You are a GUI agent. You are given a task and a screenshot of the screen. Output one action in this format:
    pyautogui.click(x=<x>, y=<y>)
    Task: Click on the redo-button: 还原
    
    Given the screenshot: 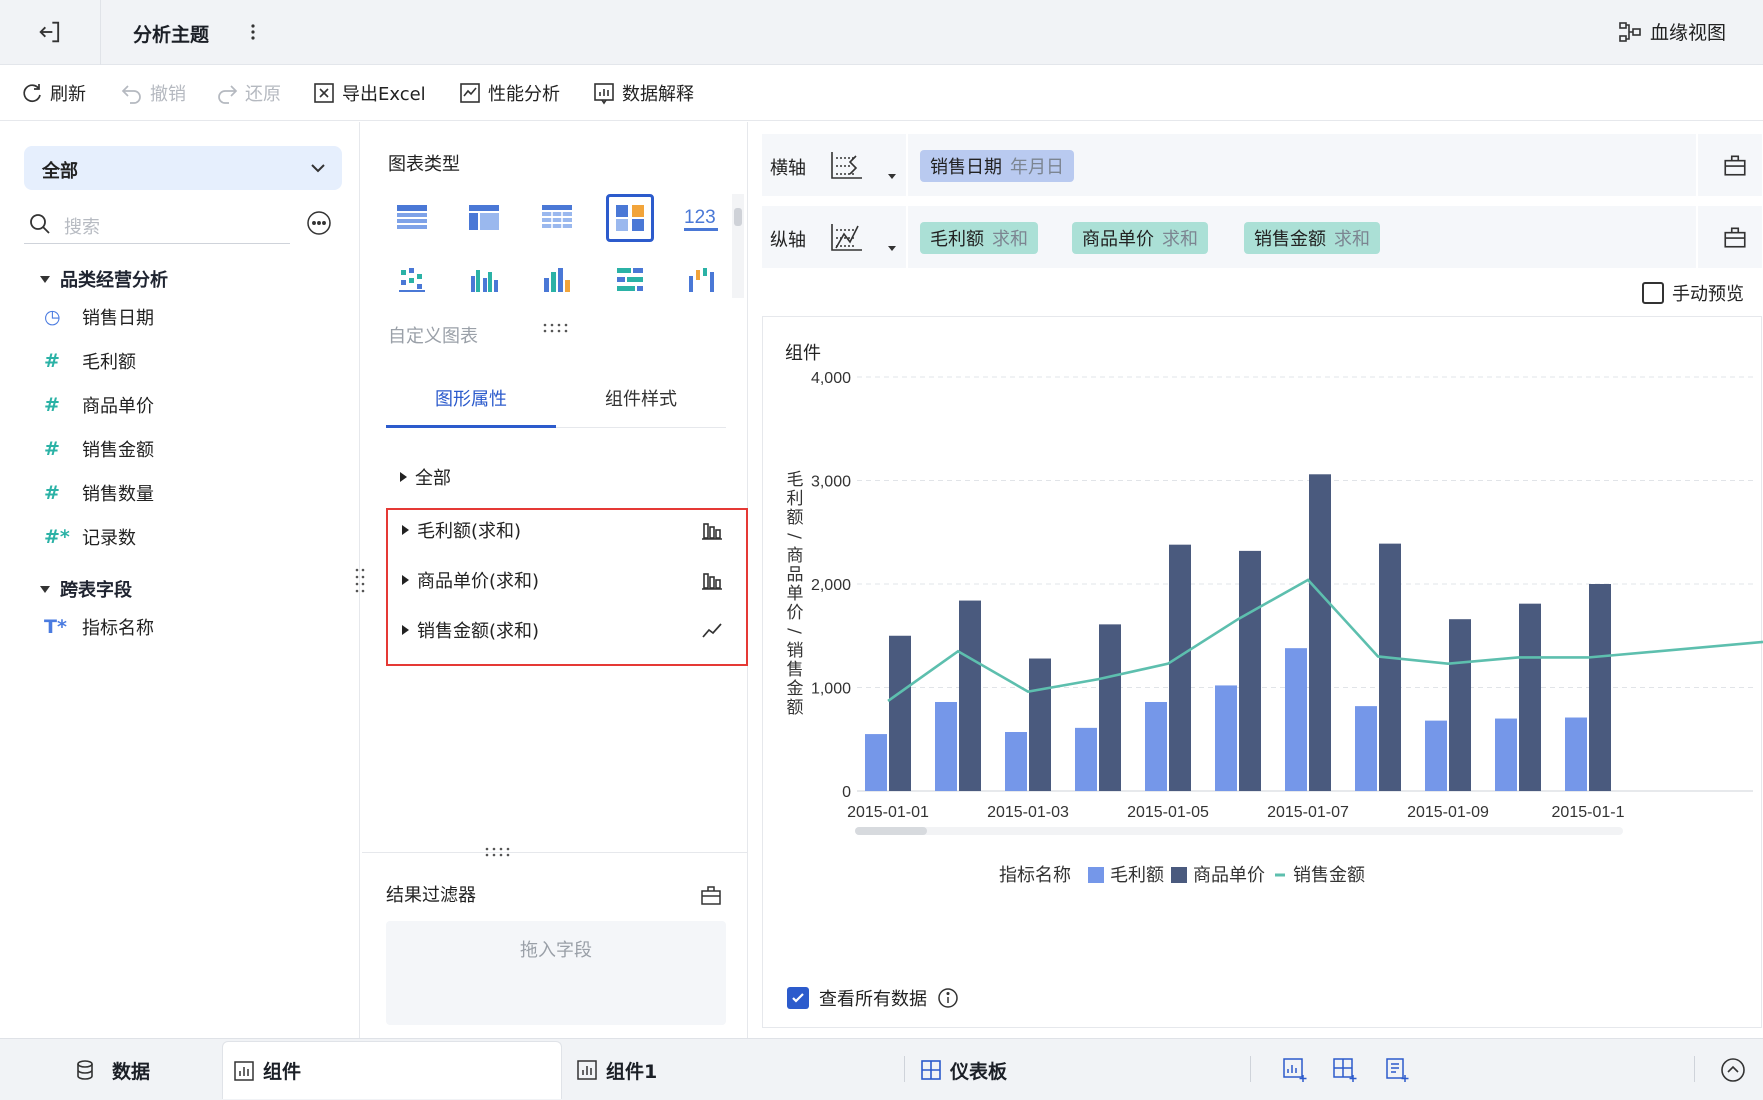 What is the action you would take?
    pyautogui.click(x=248, y=93)
    